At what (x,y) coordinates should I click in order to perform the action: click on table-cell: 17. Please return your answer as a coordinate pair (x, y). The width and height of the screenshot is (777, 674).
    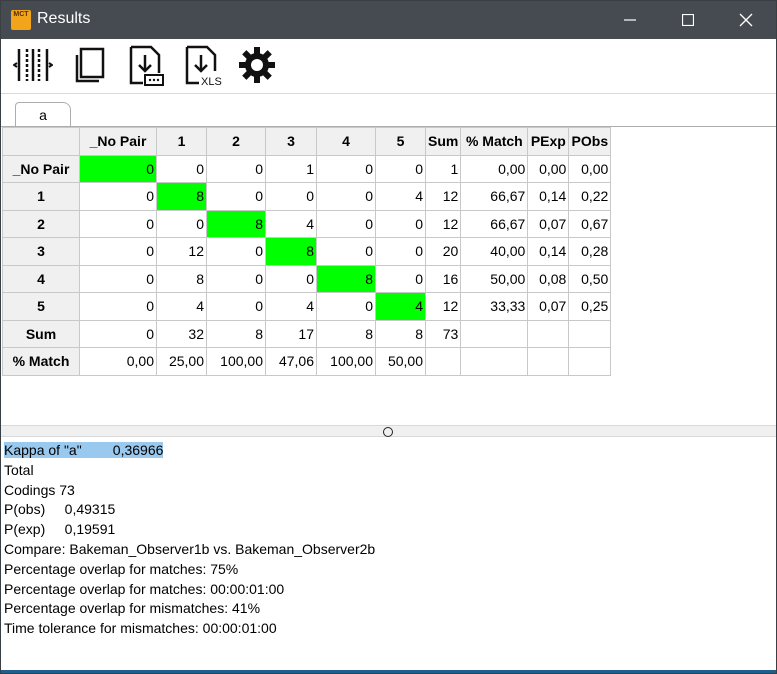
    Looking at the image, I should click on (291, 333).